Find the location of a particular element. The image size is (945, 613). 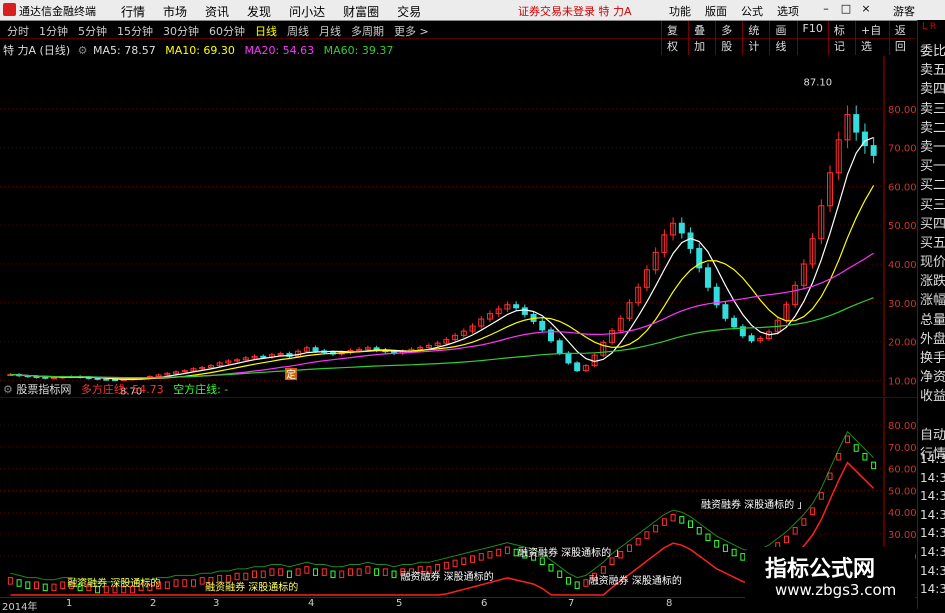

tool-add-watchlist: +自选 is located at coordinates (871, 38).